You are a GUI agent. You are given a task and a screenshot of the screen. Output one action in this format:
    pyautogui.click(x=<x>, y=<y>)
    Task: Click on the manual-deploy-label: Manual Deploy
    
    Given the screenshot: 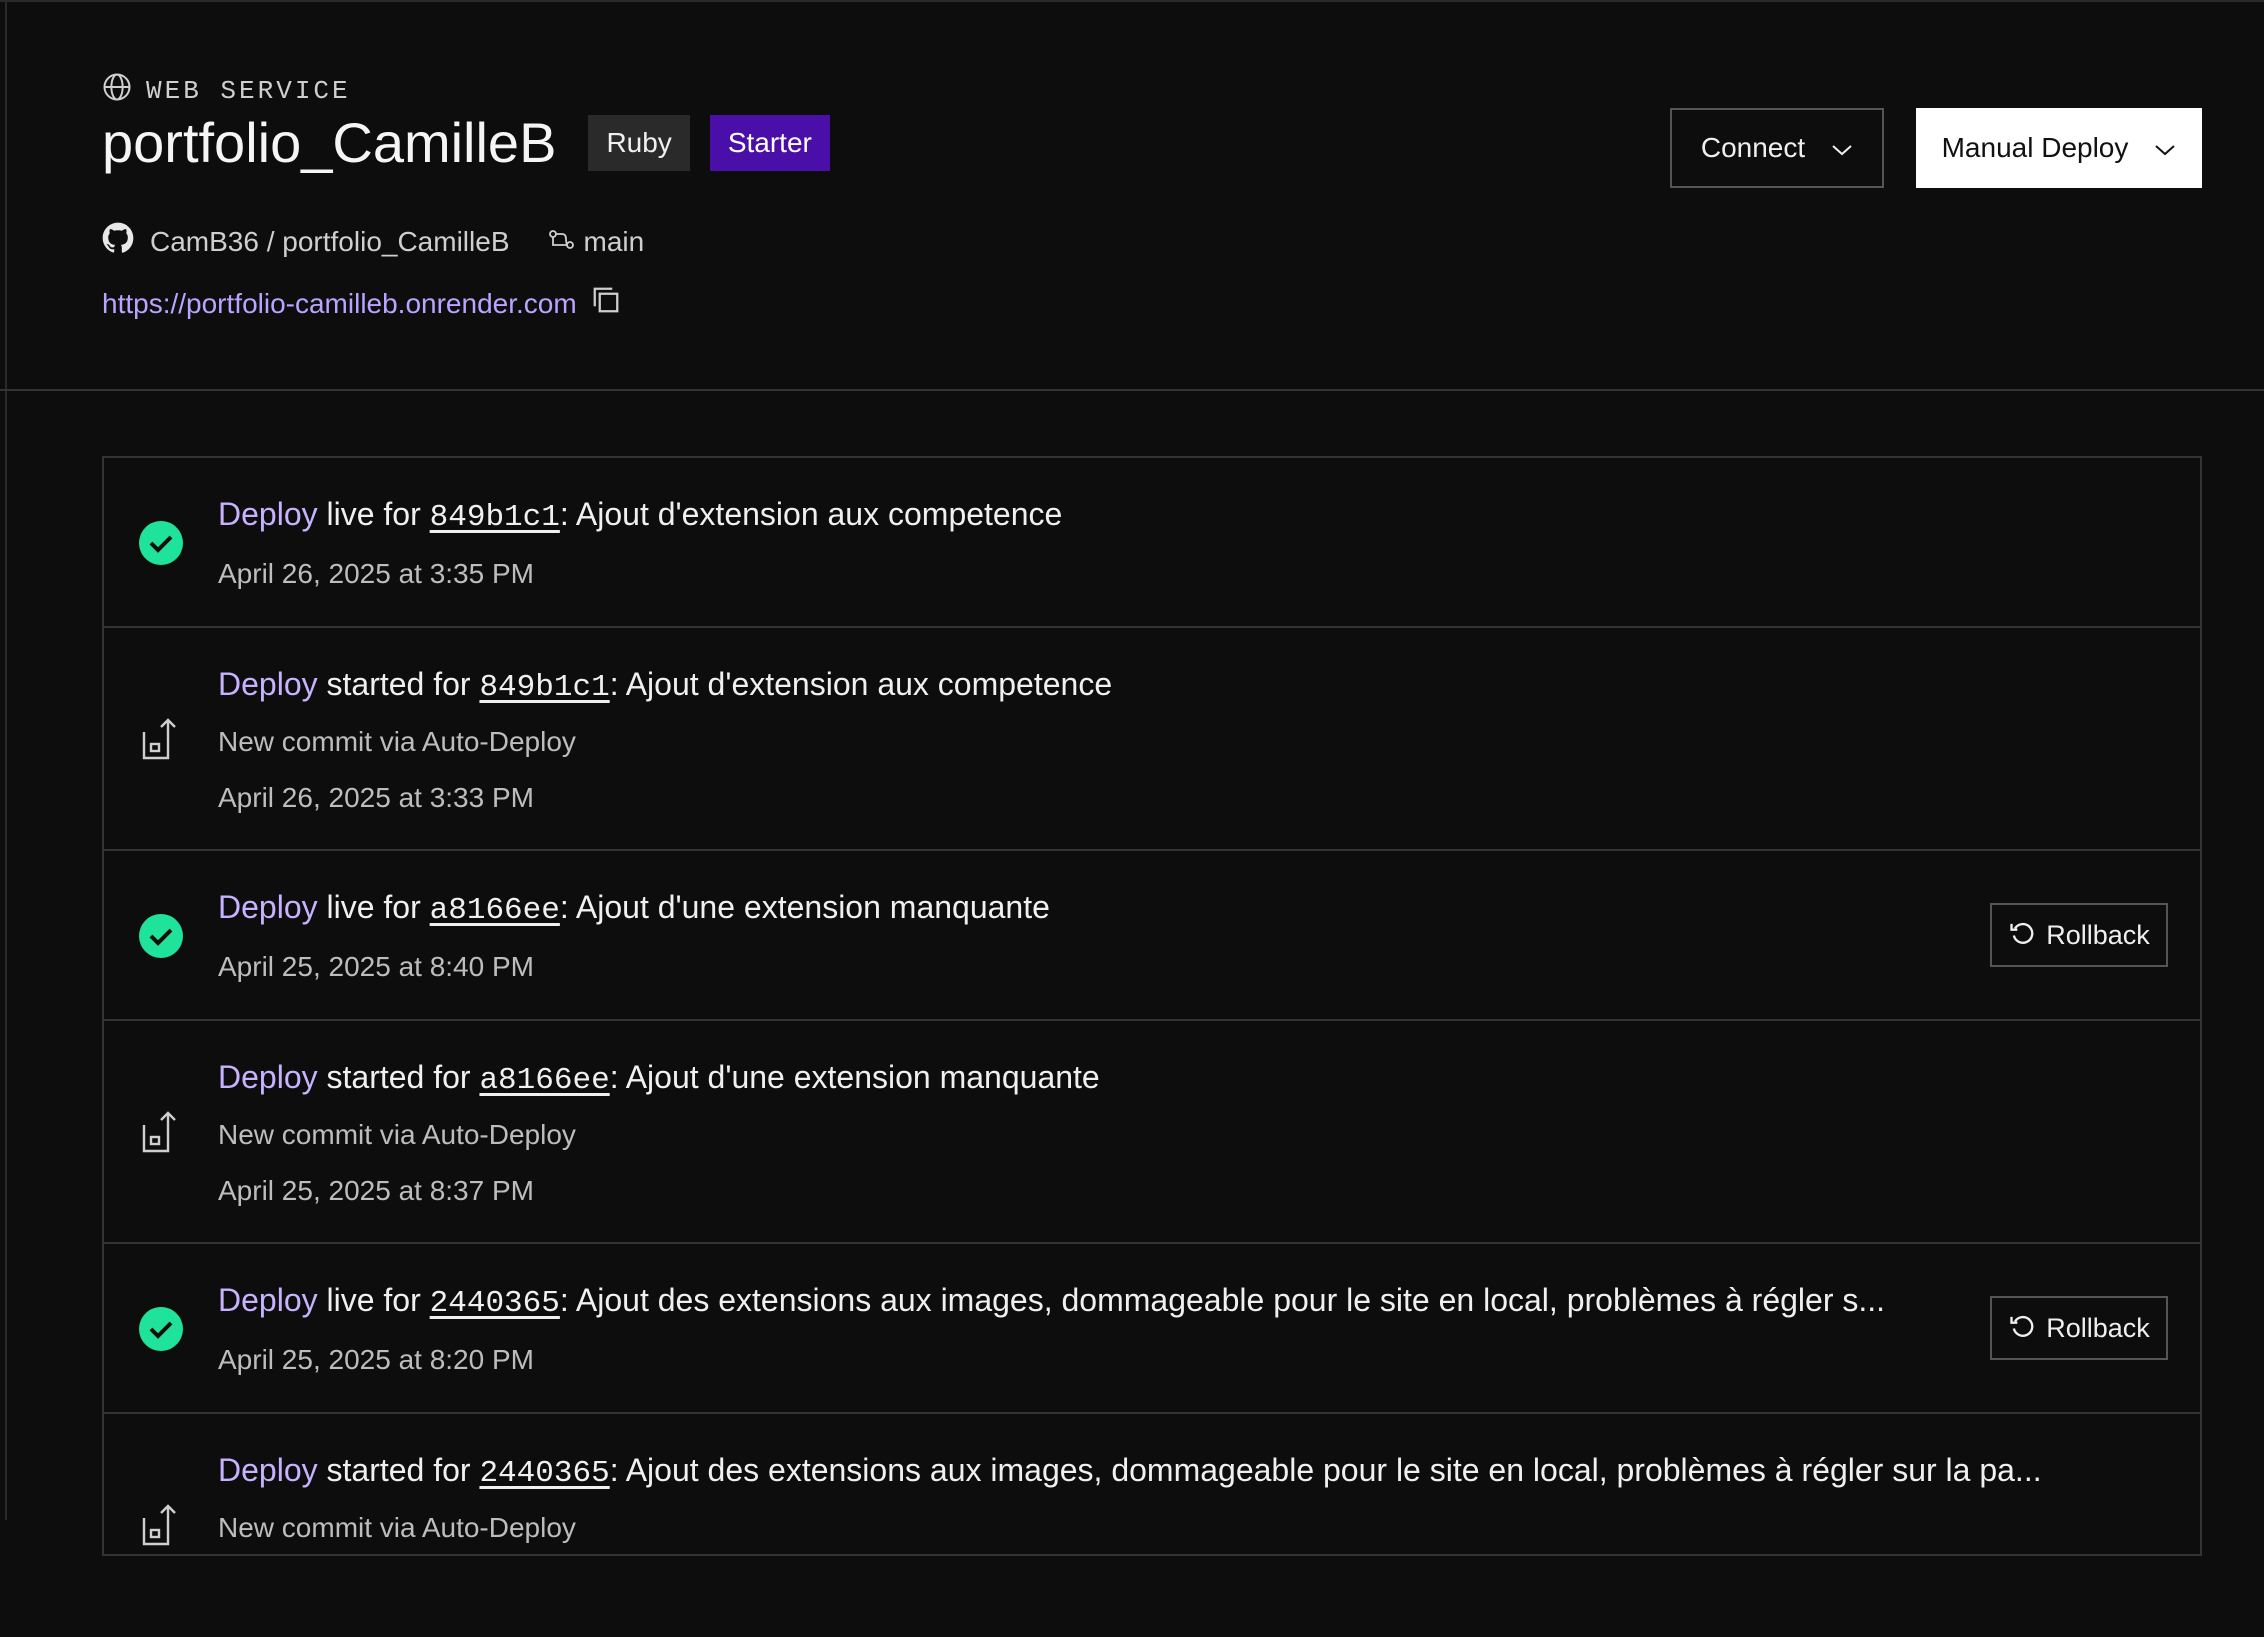 What is the action you would take?
    pyautogui.click(x=2035, y=147)
    